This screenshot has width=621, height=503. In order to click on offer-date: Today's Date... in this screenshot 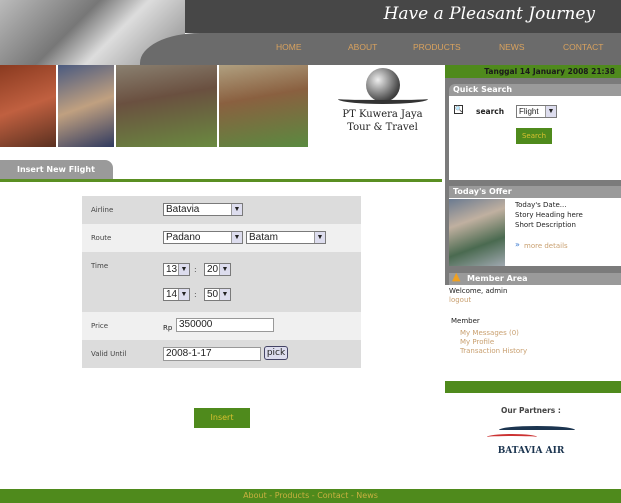, I will do `click(541, 205)`.